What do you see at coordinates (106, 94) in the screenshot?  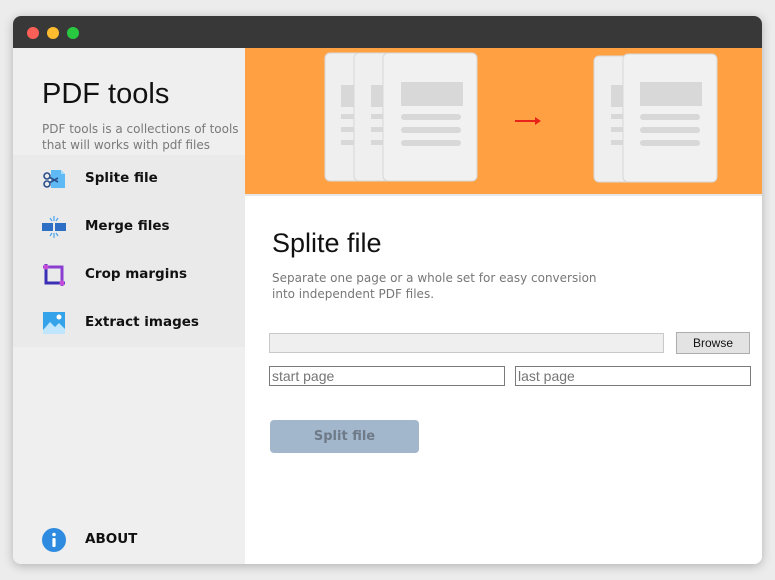 I see `app-title: PDF tools` at bounding box center [106, 94].